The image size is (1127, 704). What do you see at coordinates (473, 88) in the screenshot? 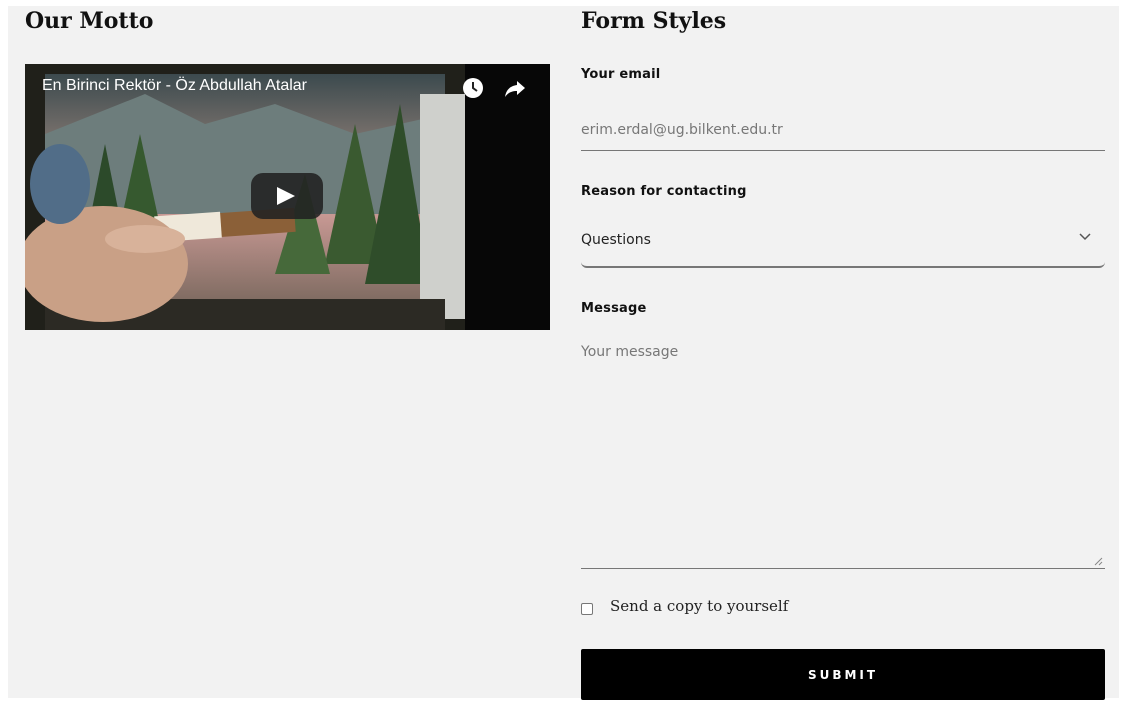
I see `watch-later-icon` at bounding box center [473, 88].